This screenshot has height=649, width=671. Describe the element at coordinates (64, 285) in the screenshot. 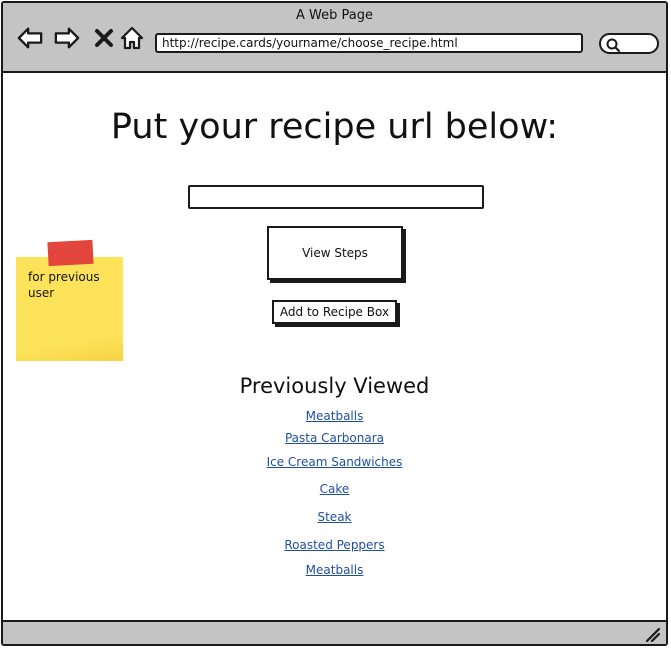

I see `sticky-note-text: for previous user` at that location.